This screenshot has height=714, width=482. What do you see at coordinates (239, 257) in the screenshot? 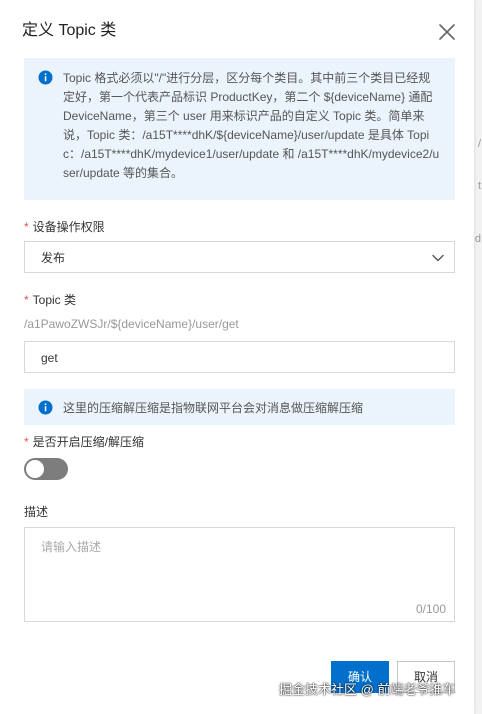
I see `permission-select: 发布` at bounding box center [239, 257].